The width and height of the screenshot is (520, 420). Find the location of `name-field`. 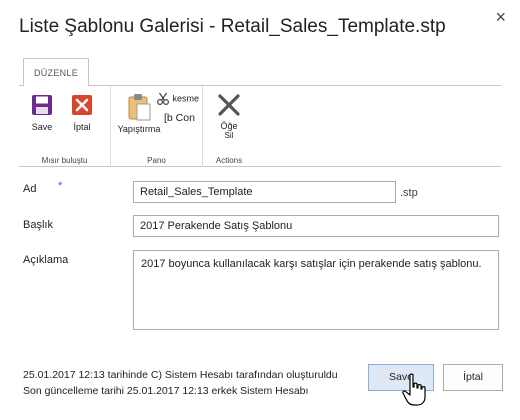

name-field is located at coordinates (264, 192).